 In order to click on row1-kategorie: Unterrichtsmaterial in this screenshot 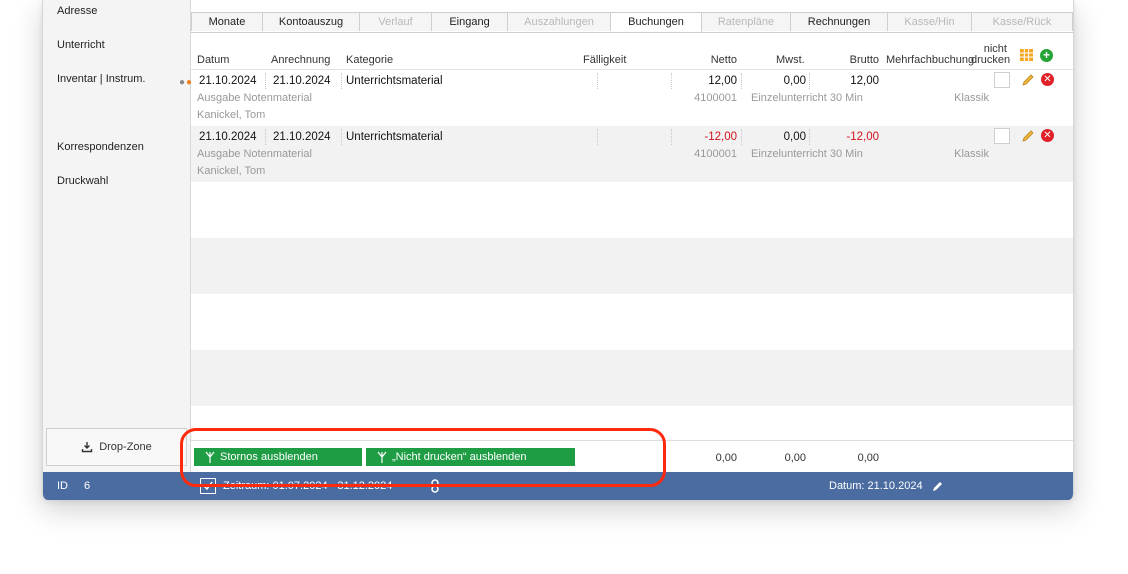, I will do `click(394, 81)`.